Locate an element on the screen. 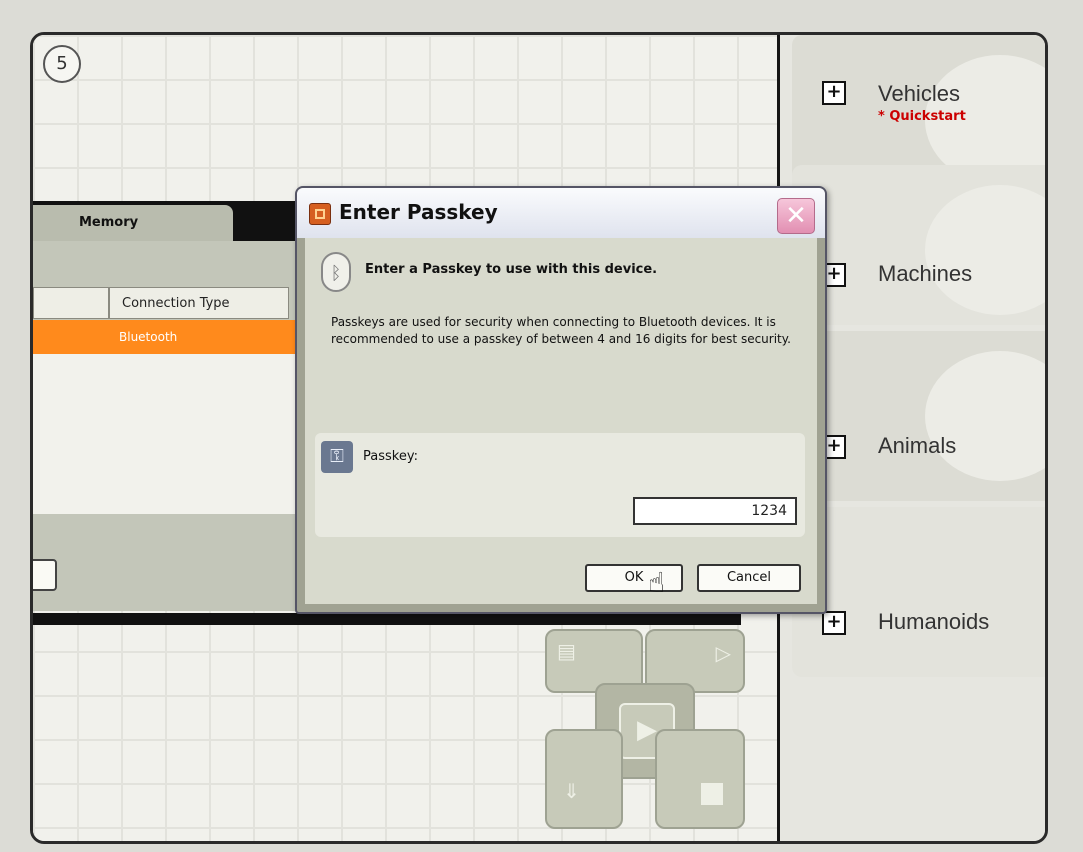 The width and height of the screenshot is (1083, 852). tab-memory: Memory is located at coordinates (133, 223).